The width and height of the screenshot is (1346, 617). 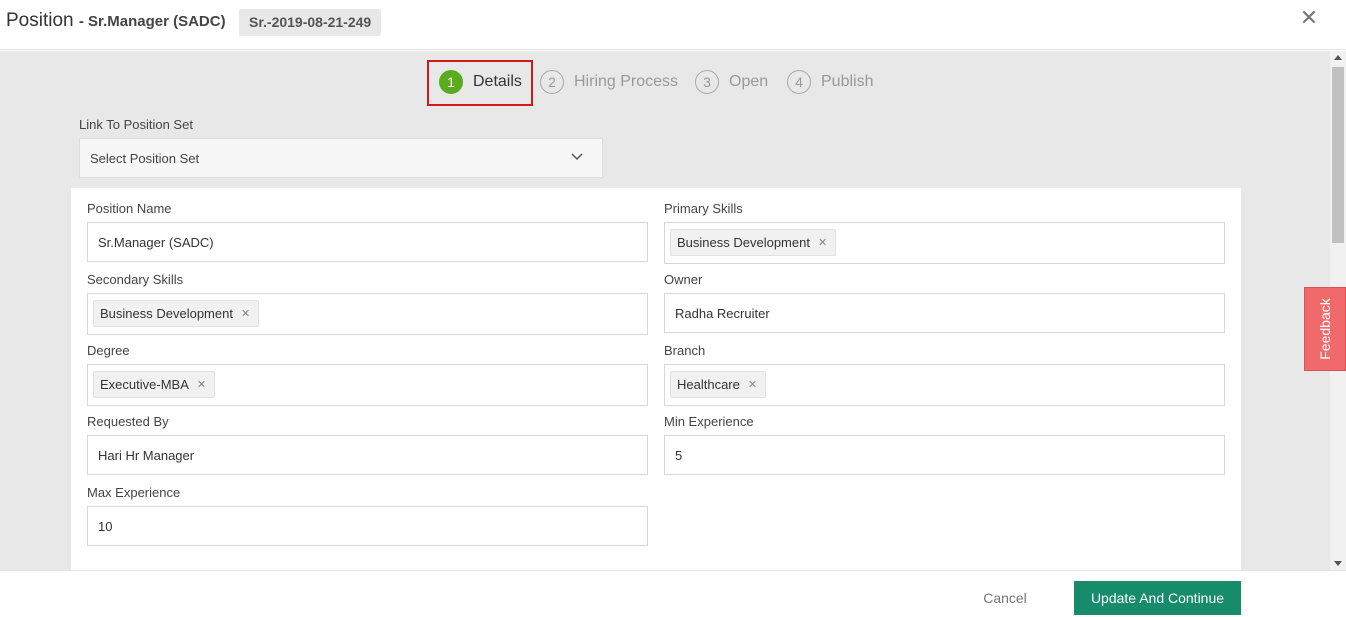 I want to click on update-and-continue-button: Update And Continue, so click(x=1157, y=598).